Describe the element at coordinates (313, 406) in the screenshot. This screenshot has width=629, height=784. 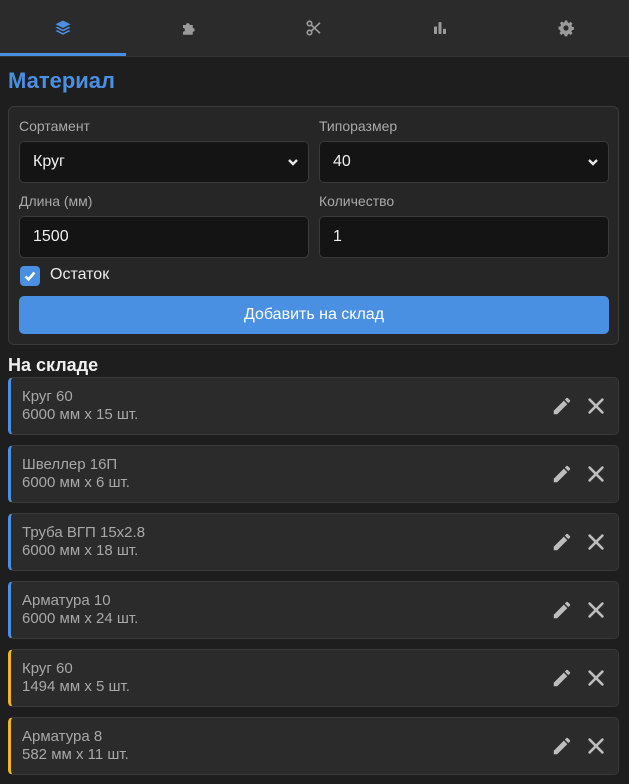
I see `stock-item: Круг 60 6000 мм x 15 шт.` at that location.